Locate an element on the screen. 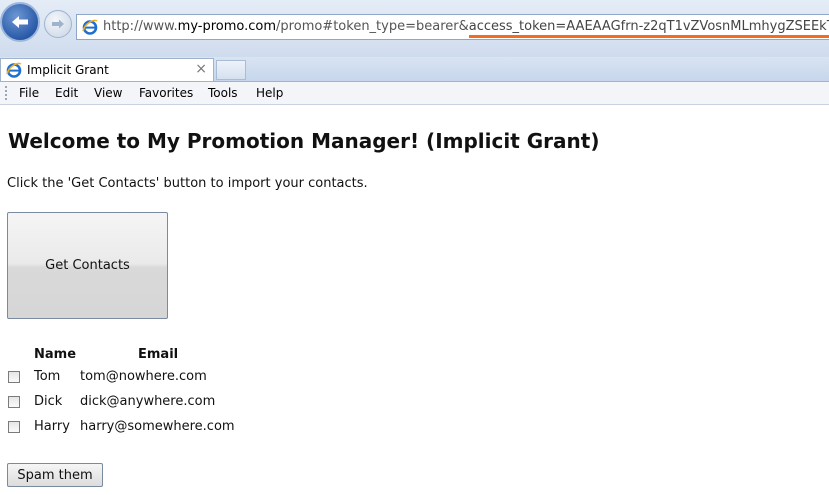  menu-file: File is located at coordinates (29, 93).